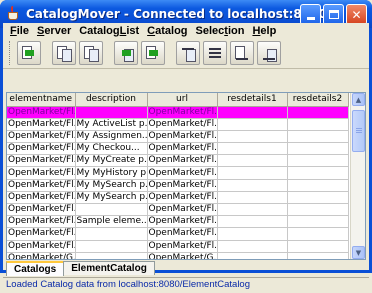  Describe the element at coordinates (167, 31) in the screenshot. I see `menu-catalog: Catalog` at that location.